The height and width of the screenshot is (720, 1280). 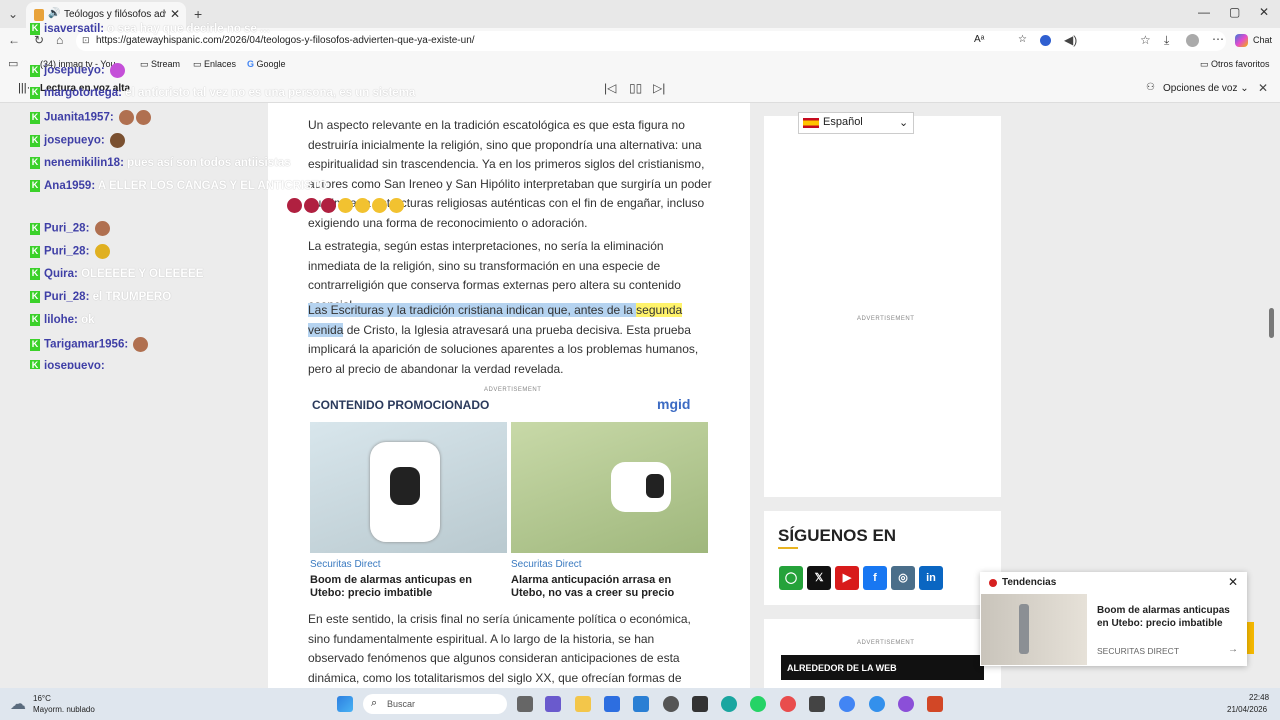 I want to click on taskbar-search: ⌕ Buscar, so click(x=435, y=704).